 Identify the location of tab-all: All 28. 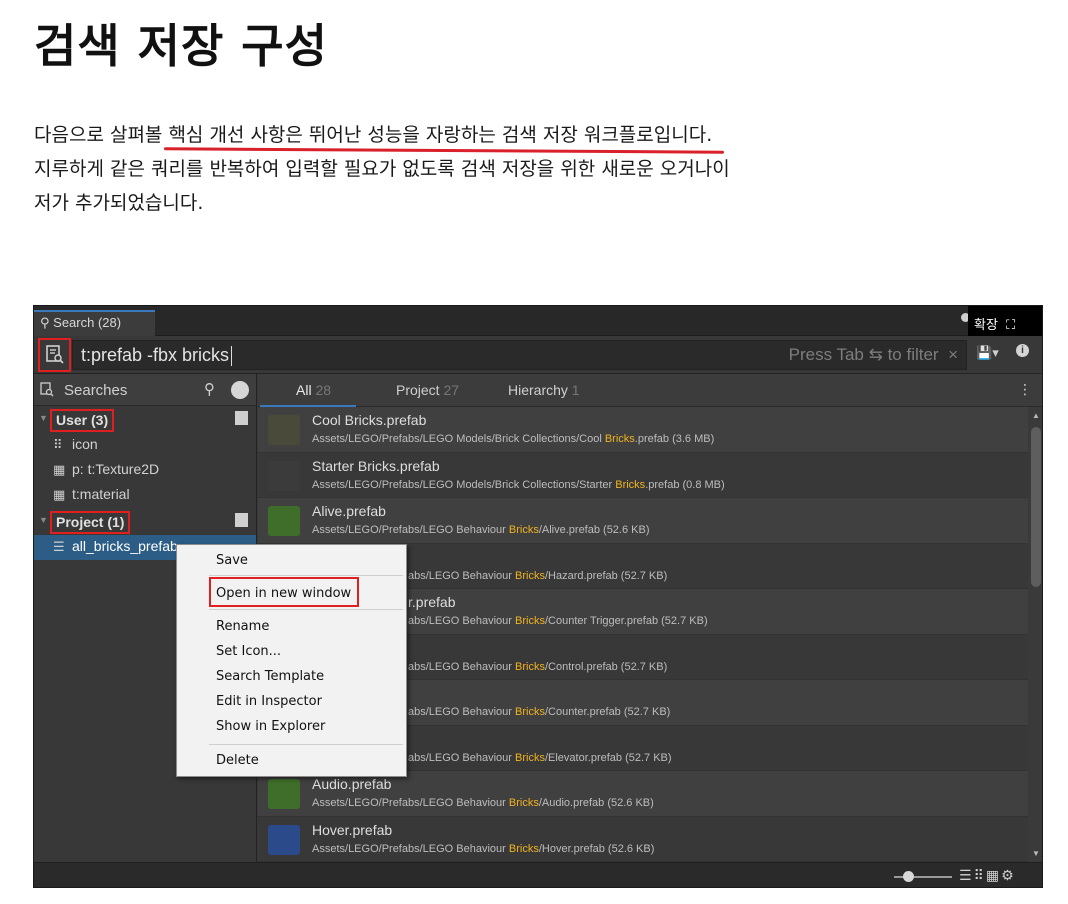
(313, 390).